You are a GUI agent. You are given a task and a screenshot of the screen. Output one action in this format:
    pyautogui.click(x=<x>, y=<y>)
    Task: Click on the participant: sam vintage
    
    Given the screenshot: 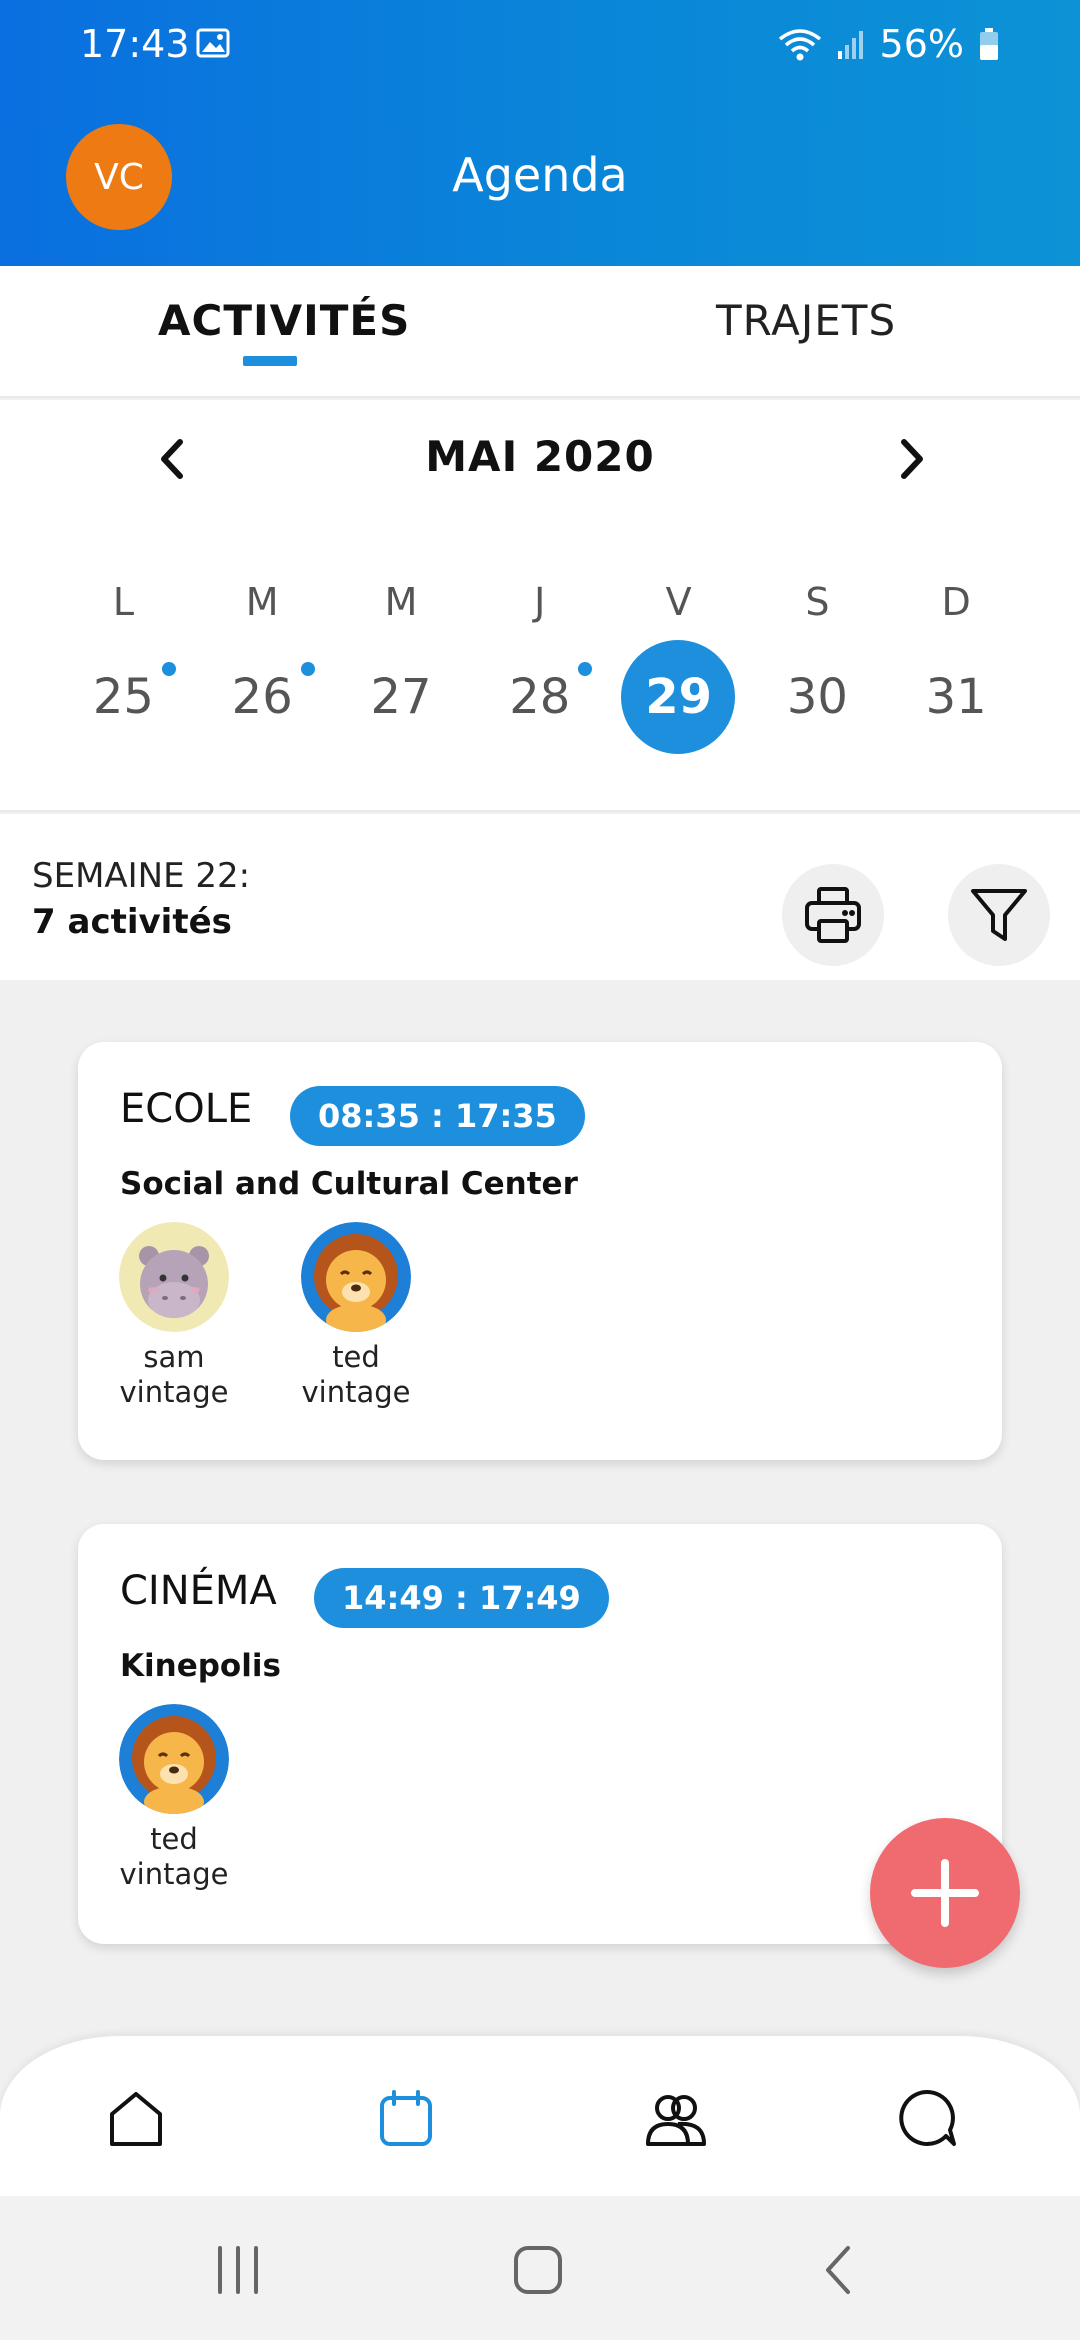 What is the action you would take?
    pyautogui.click(x=174, y=1316)
    